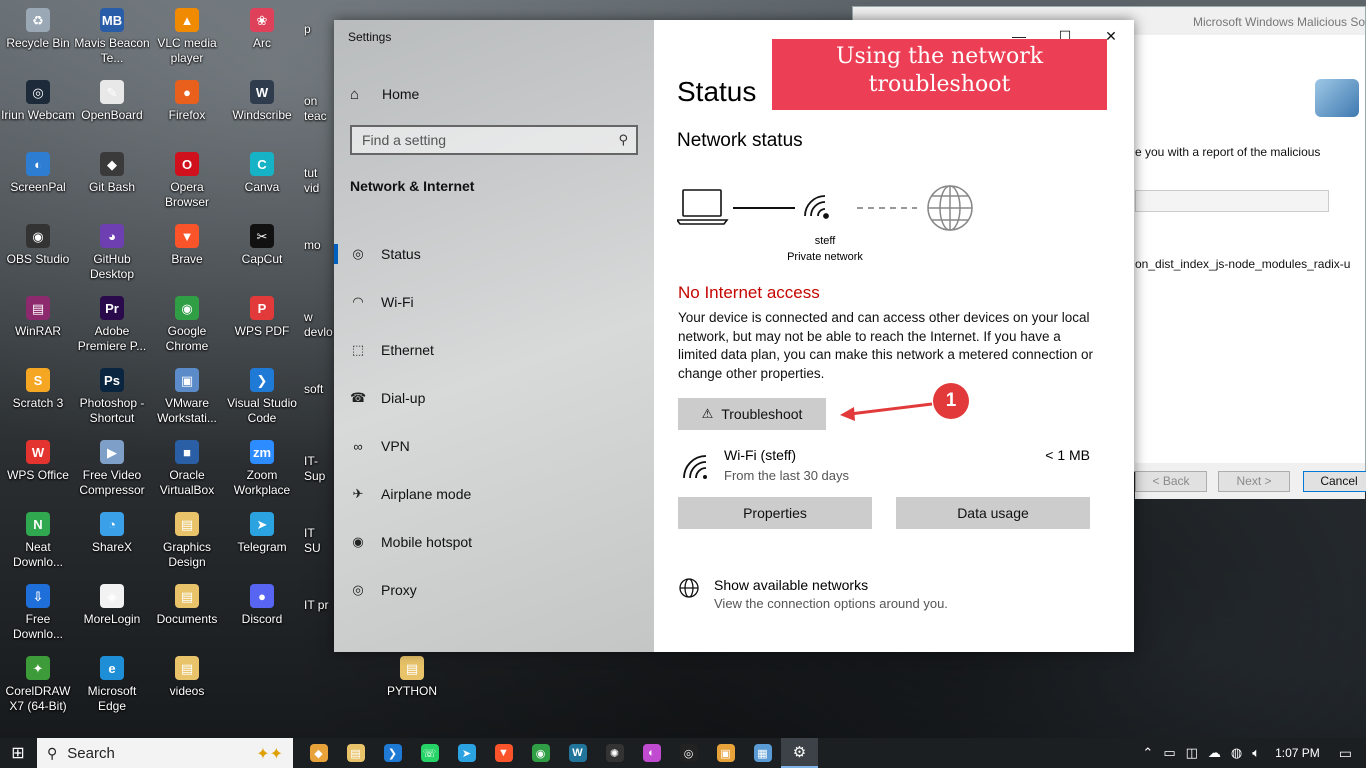  Describe the element at coordinates (319, 541) in the screenshot. I see `desktop-icon-partial: IT SU` at that location.